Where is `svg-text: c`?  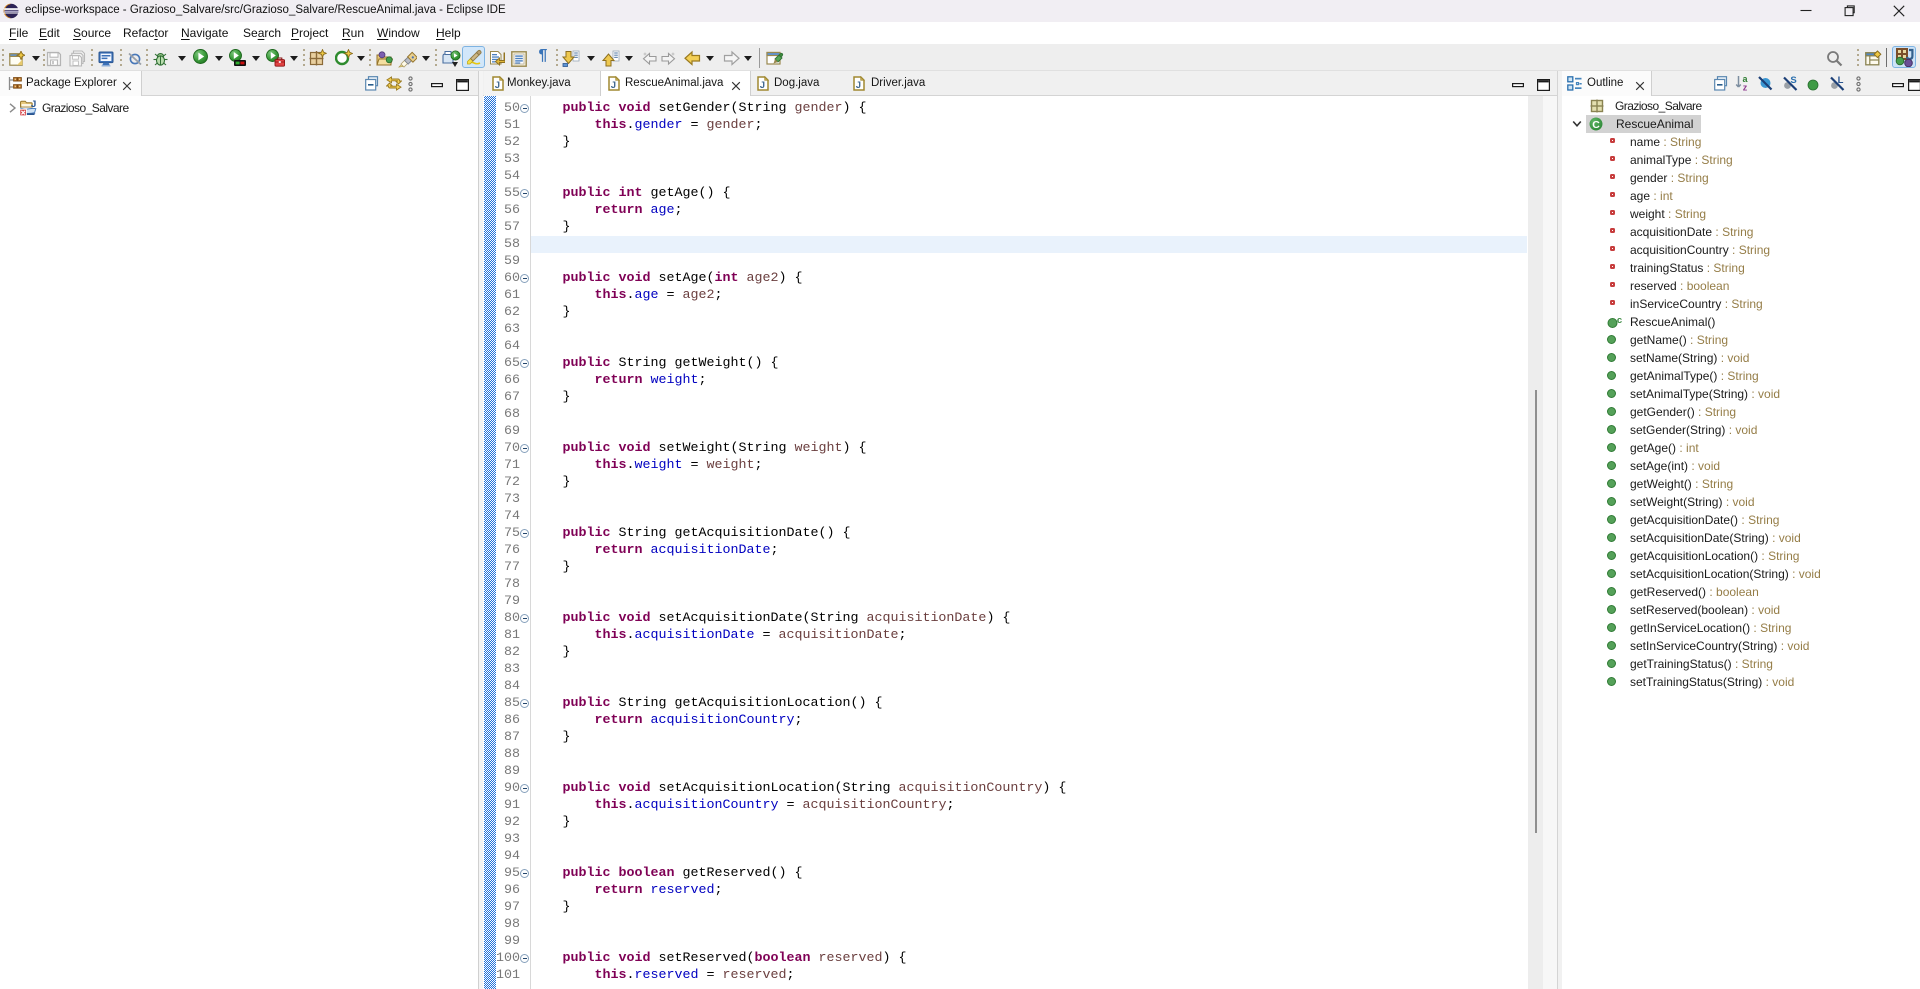 svg-text: c is located at coordinates (1619, 320).